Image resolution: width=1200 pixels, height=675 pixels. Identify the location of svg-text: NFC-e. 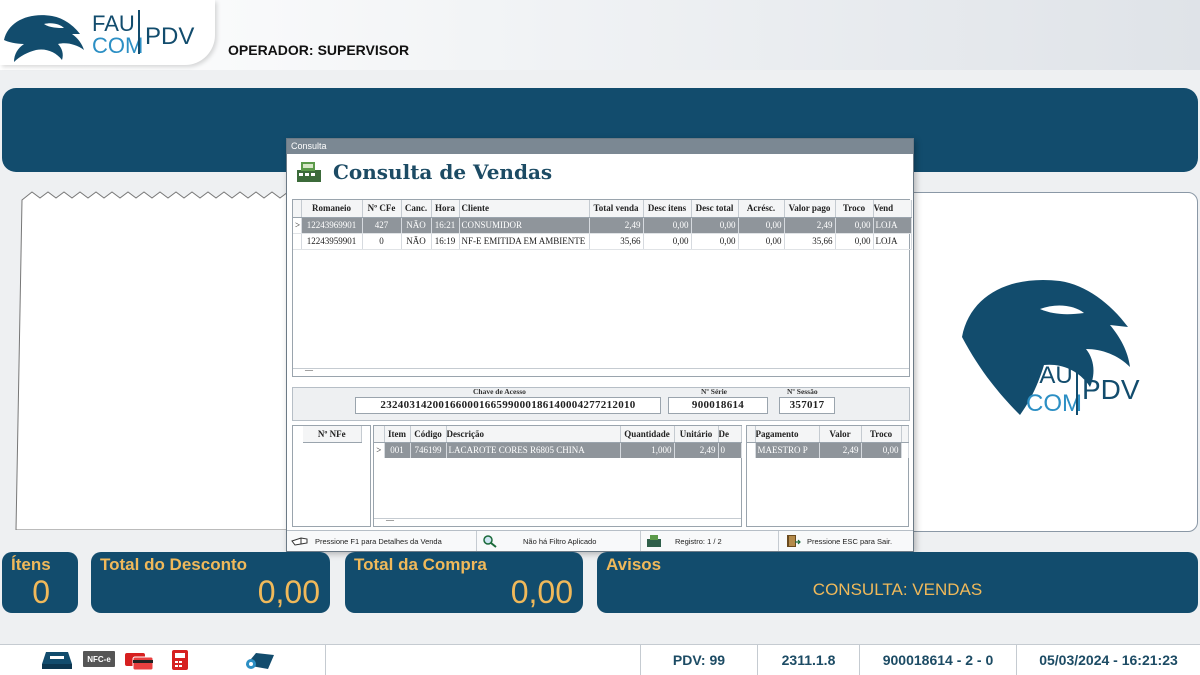
(99, 659).